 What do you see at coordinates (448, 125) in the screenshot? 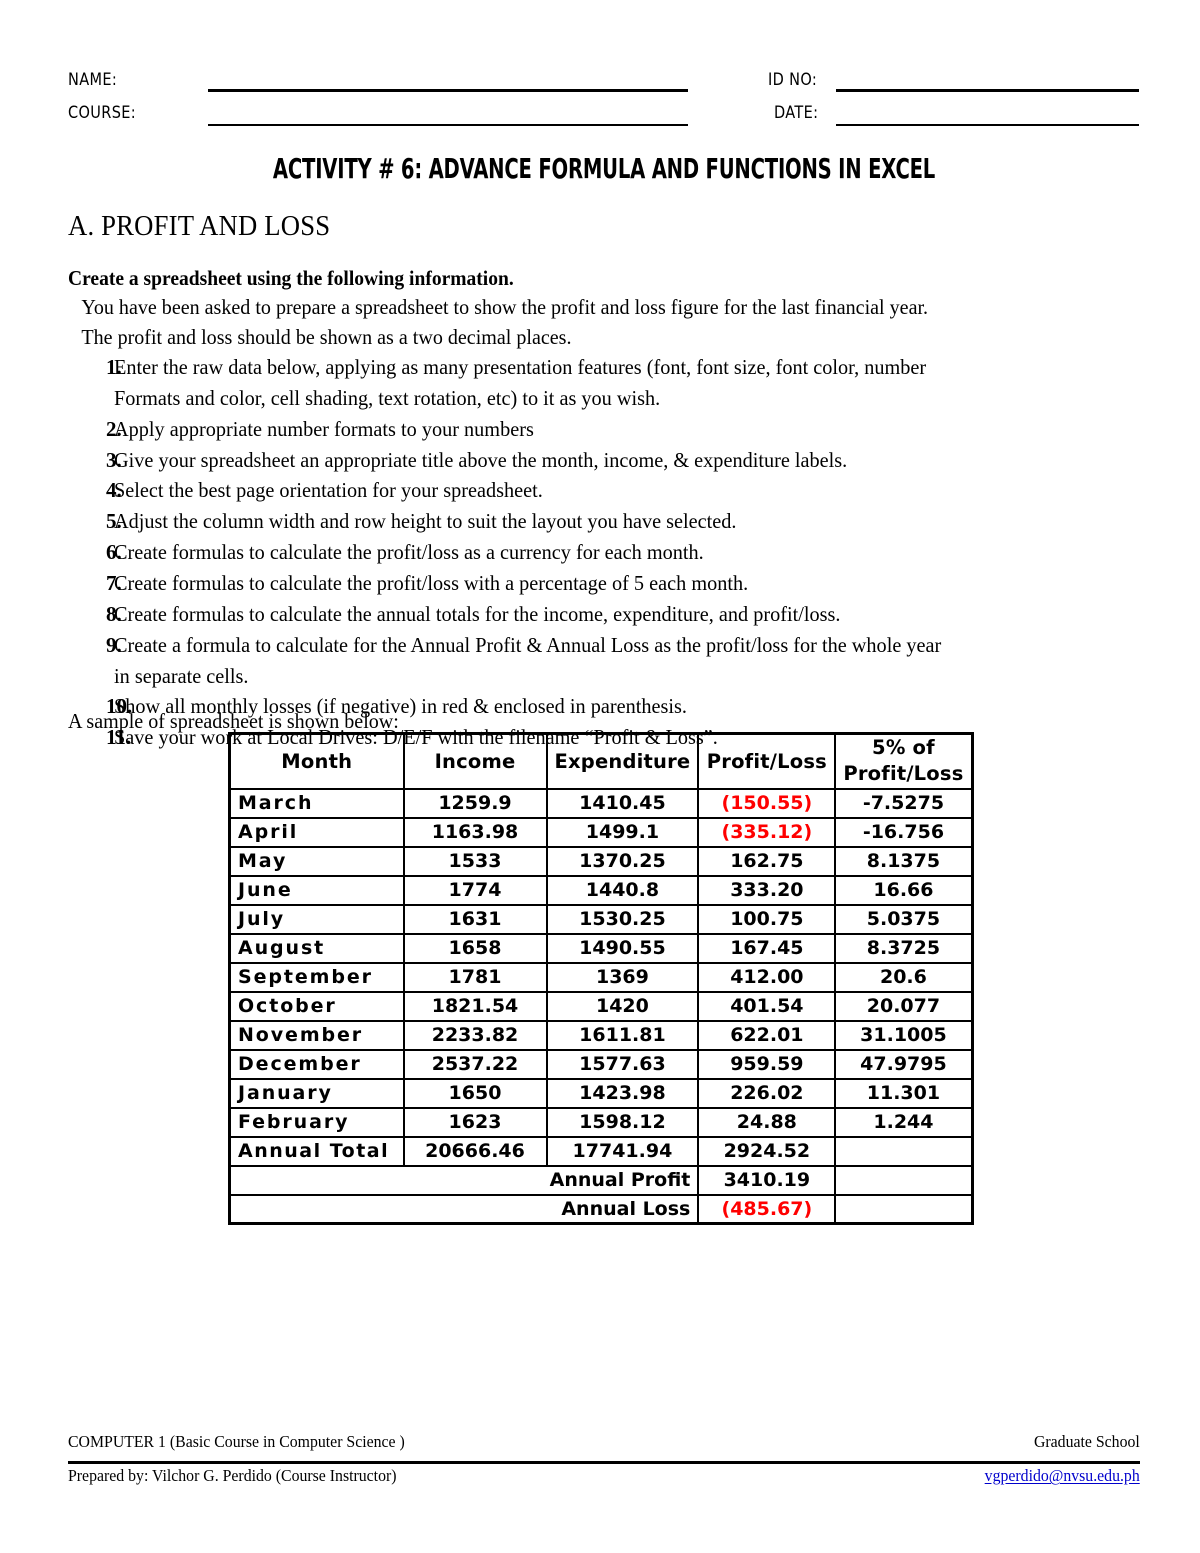
I see `course-fill-line` at bounding box center [448, 125].